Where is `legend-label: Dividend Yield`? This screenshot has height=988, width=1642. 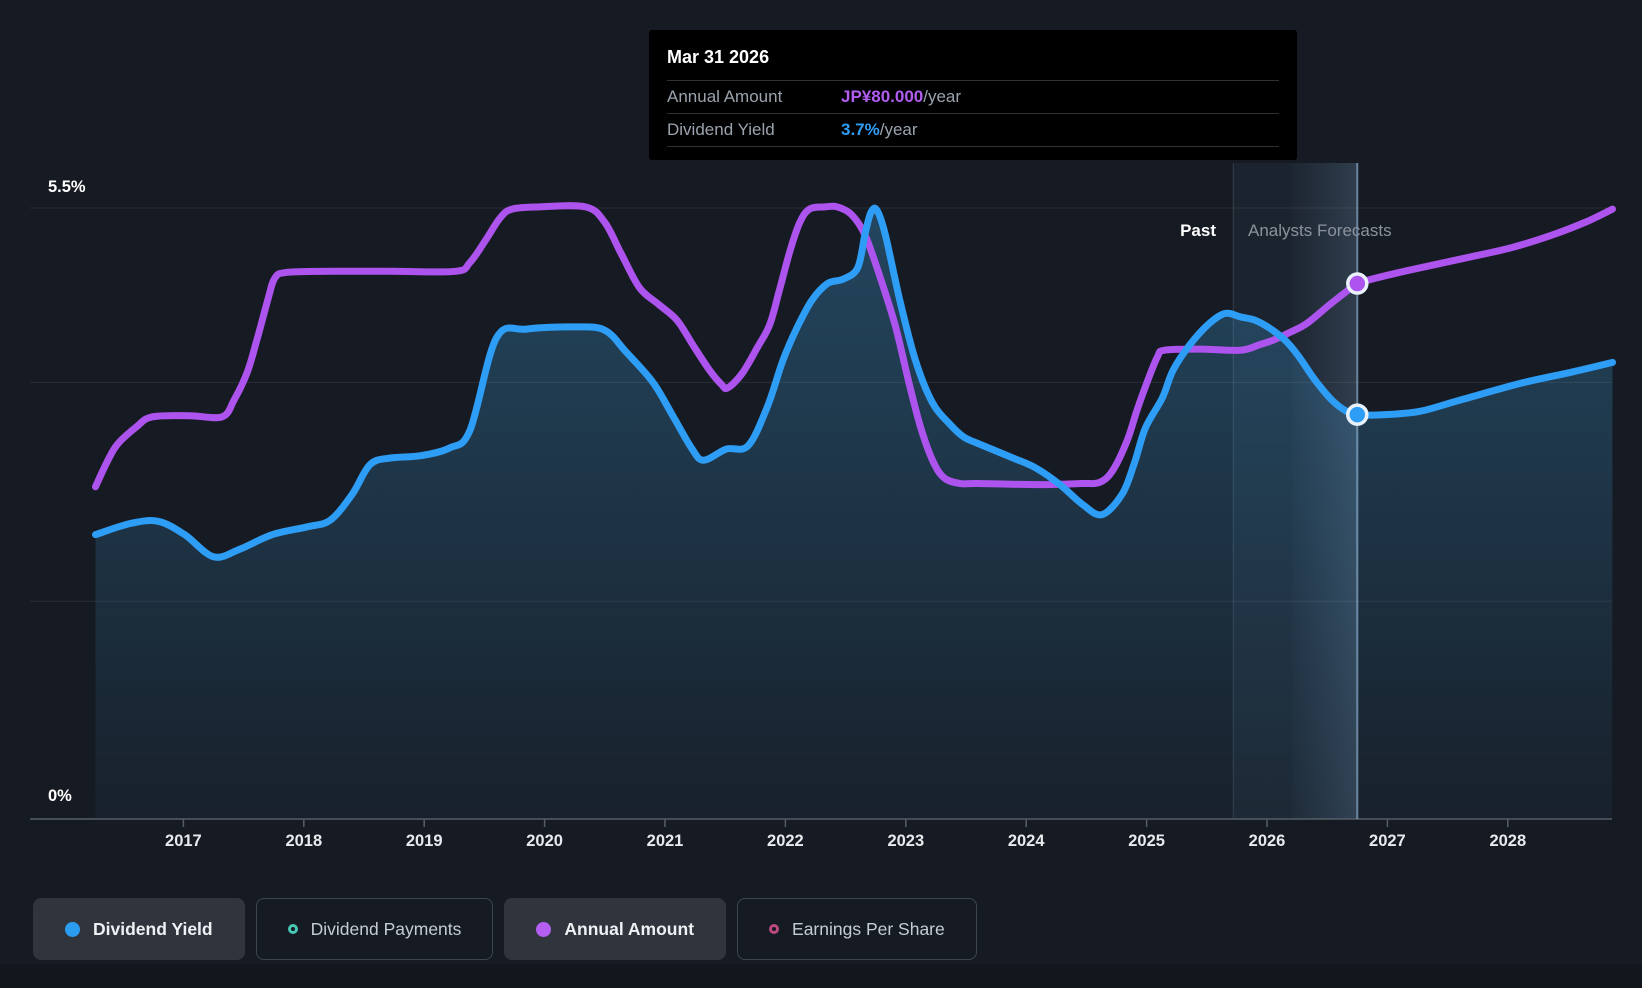
legend-label: Dividend Yield is located at coordinates (153, 928).